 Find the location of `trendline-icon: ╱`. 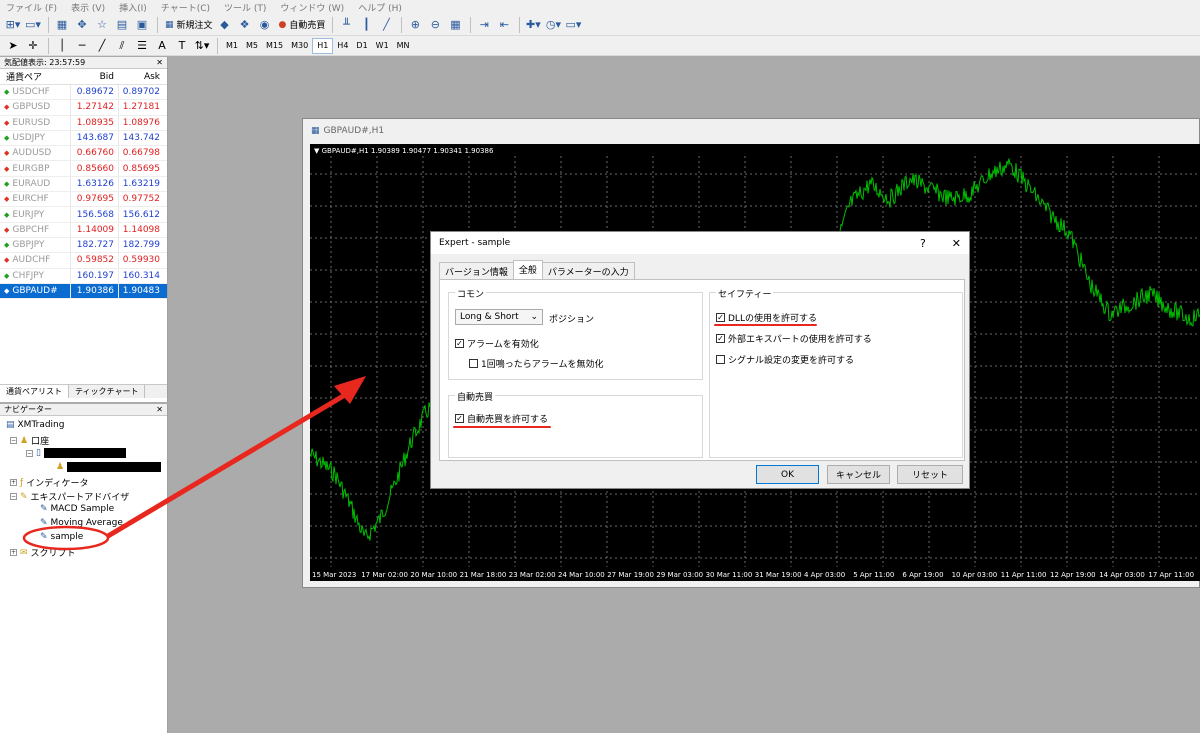

trendline-icon: ╱ is located at coordinates (102, 46).